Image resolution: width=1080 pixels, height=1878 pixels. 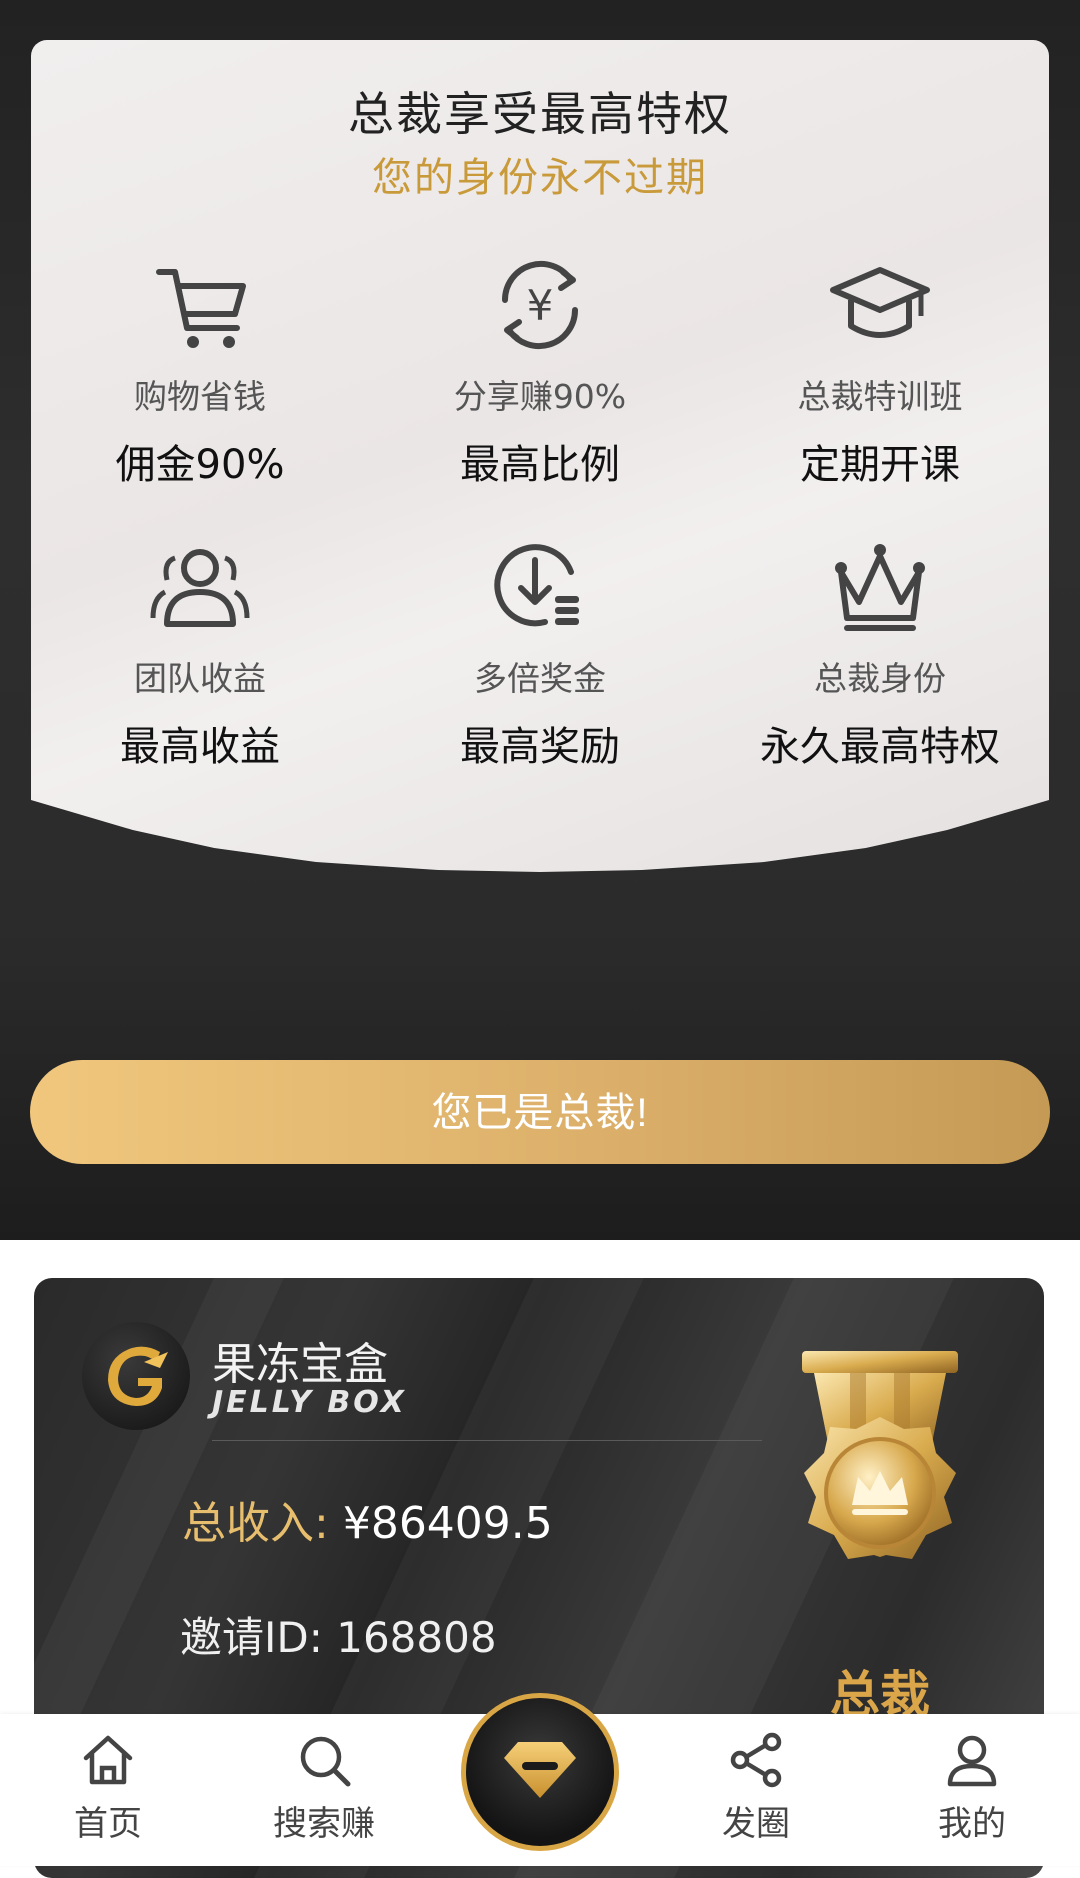 I want to click on shopping-cart-icon, so click(x=201, y=308).